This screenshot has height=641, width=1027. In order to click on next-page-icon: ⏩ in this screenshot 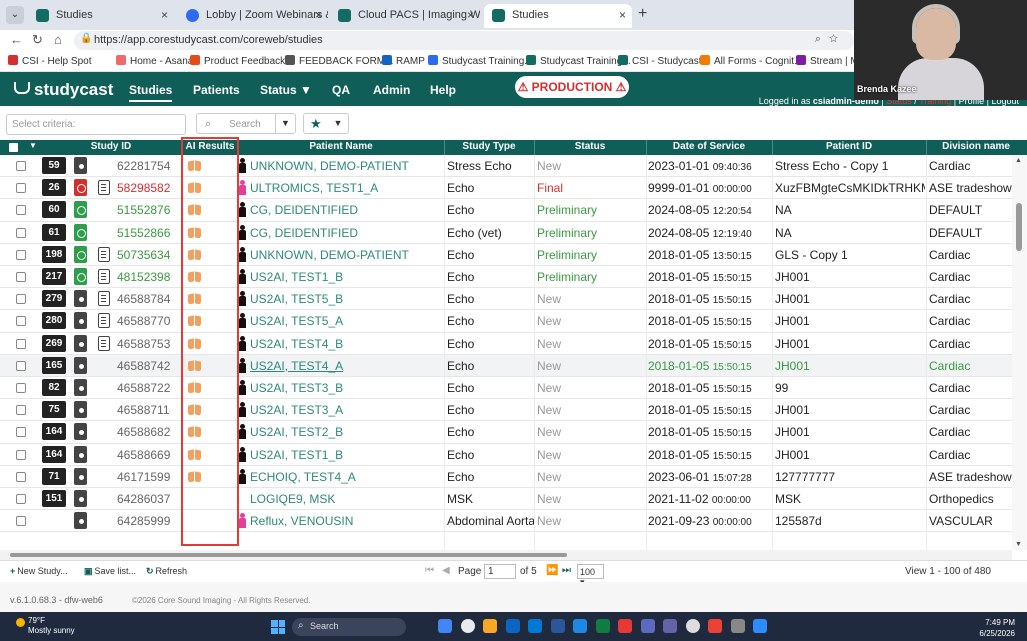, I will do `click(552, 570)`.